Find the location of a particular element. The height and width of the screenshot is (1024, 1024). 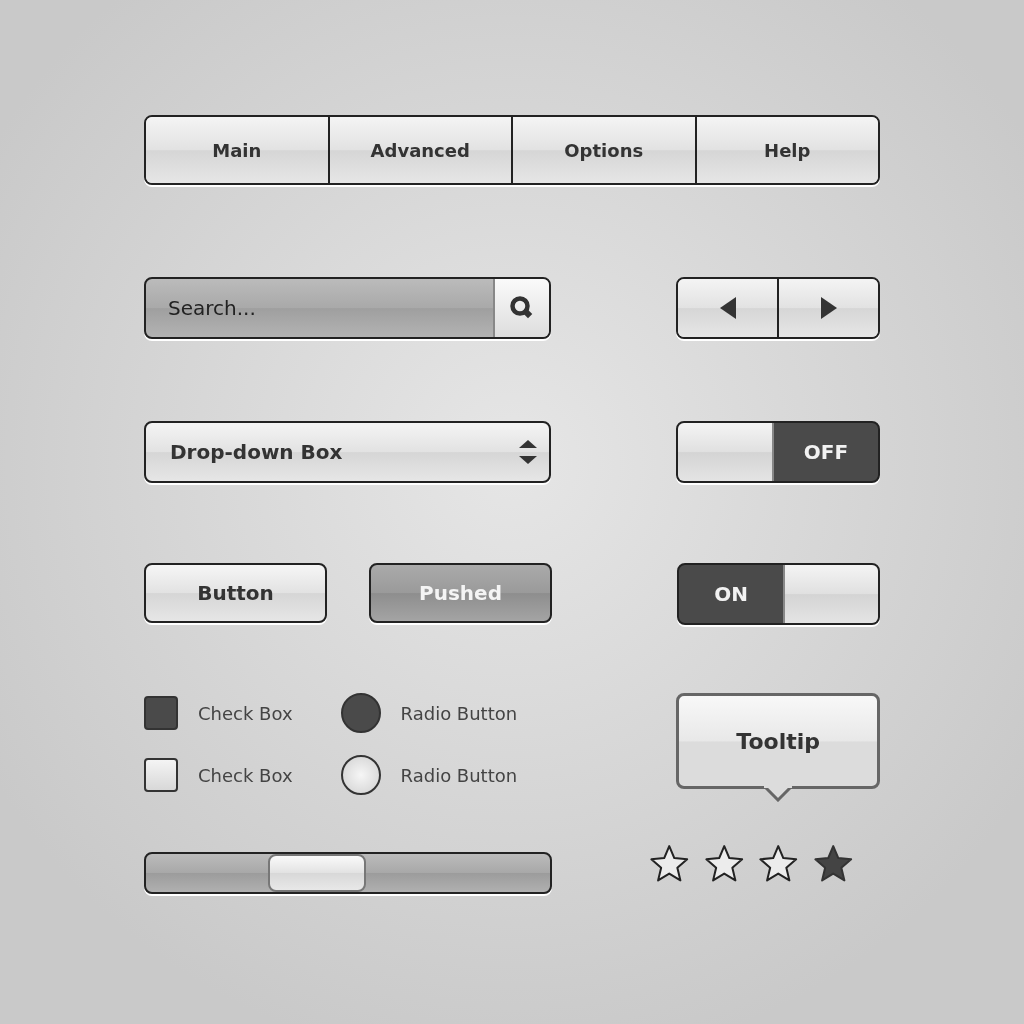

previous-button is located at coordinates (729, 308).